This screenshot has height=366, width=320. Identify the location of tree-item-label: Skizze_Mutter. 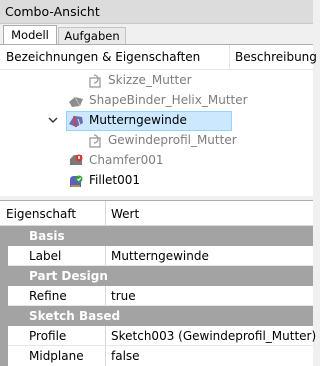
(150, 80).